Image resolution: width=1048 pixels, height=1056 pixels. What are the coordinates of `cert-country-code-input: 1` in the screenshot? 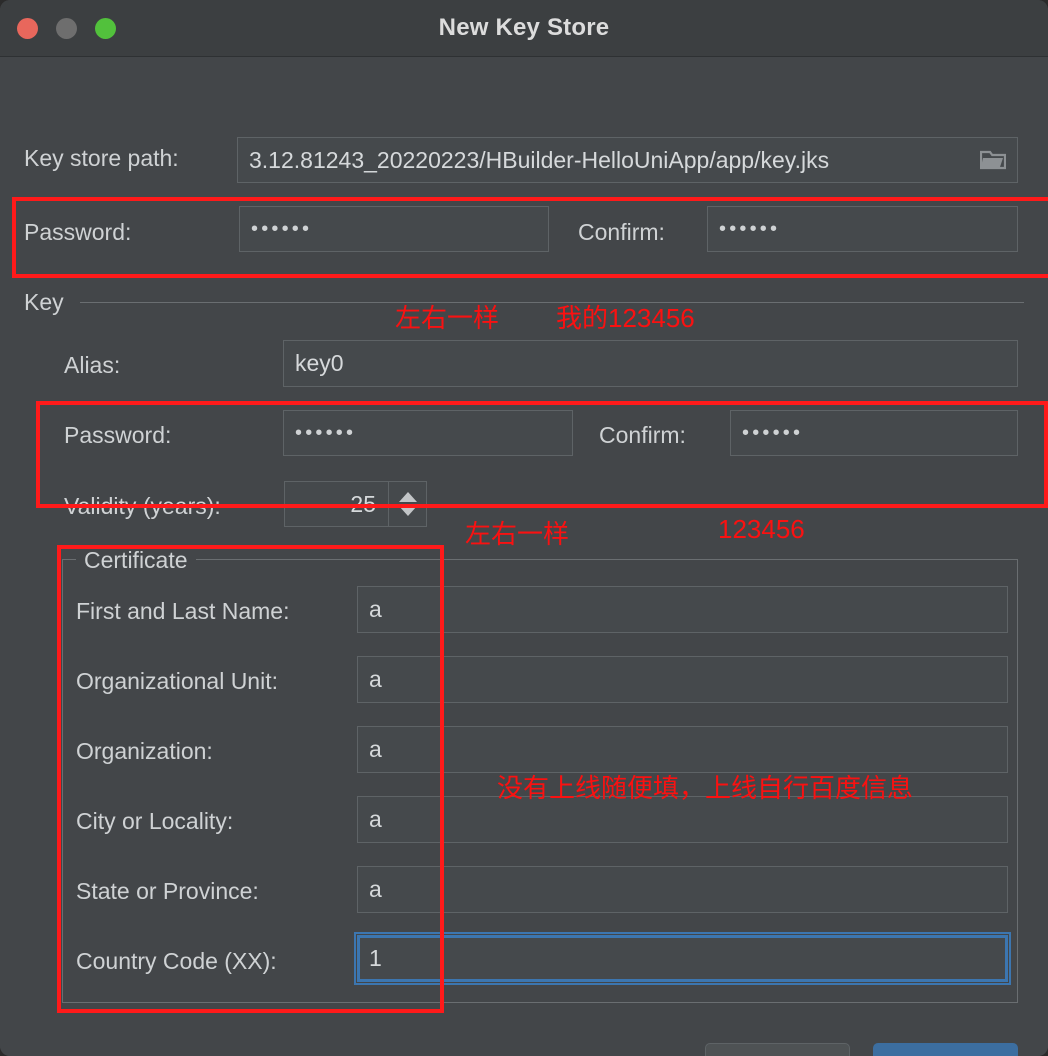 It's located at (682, 958).